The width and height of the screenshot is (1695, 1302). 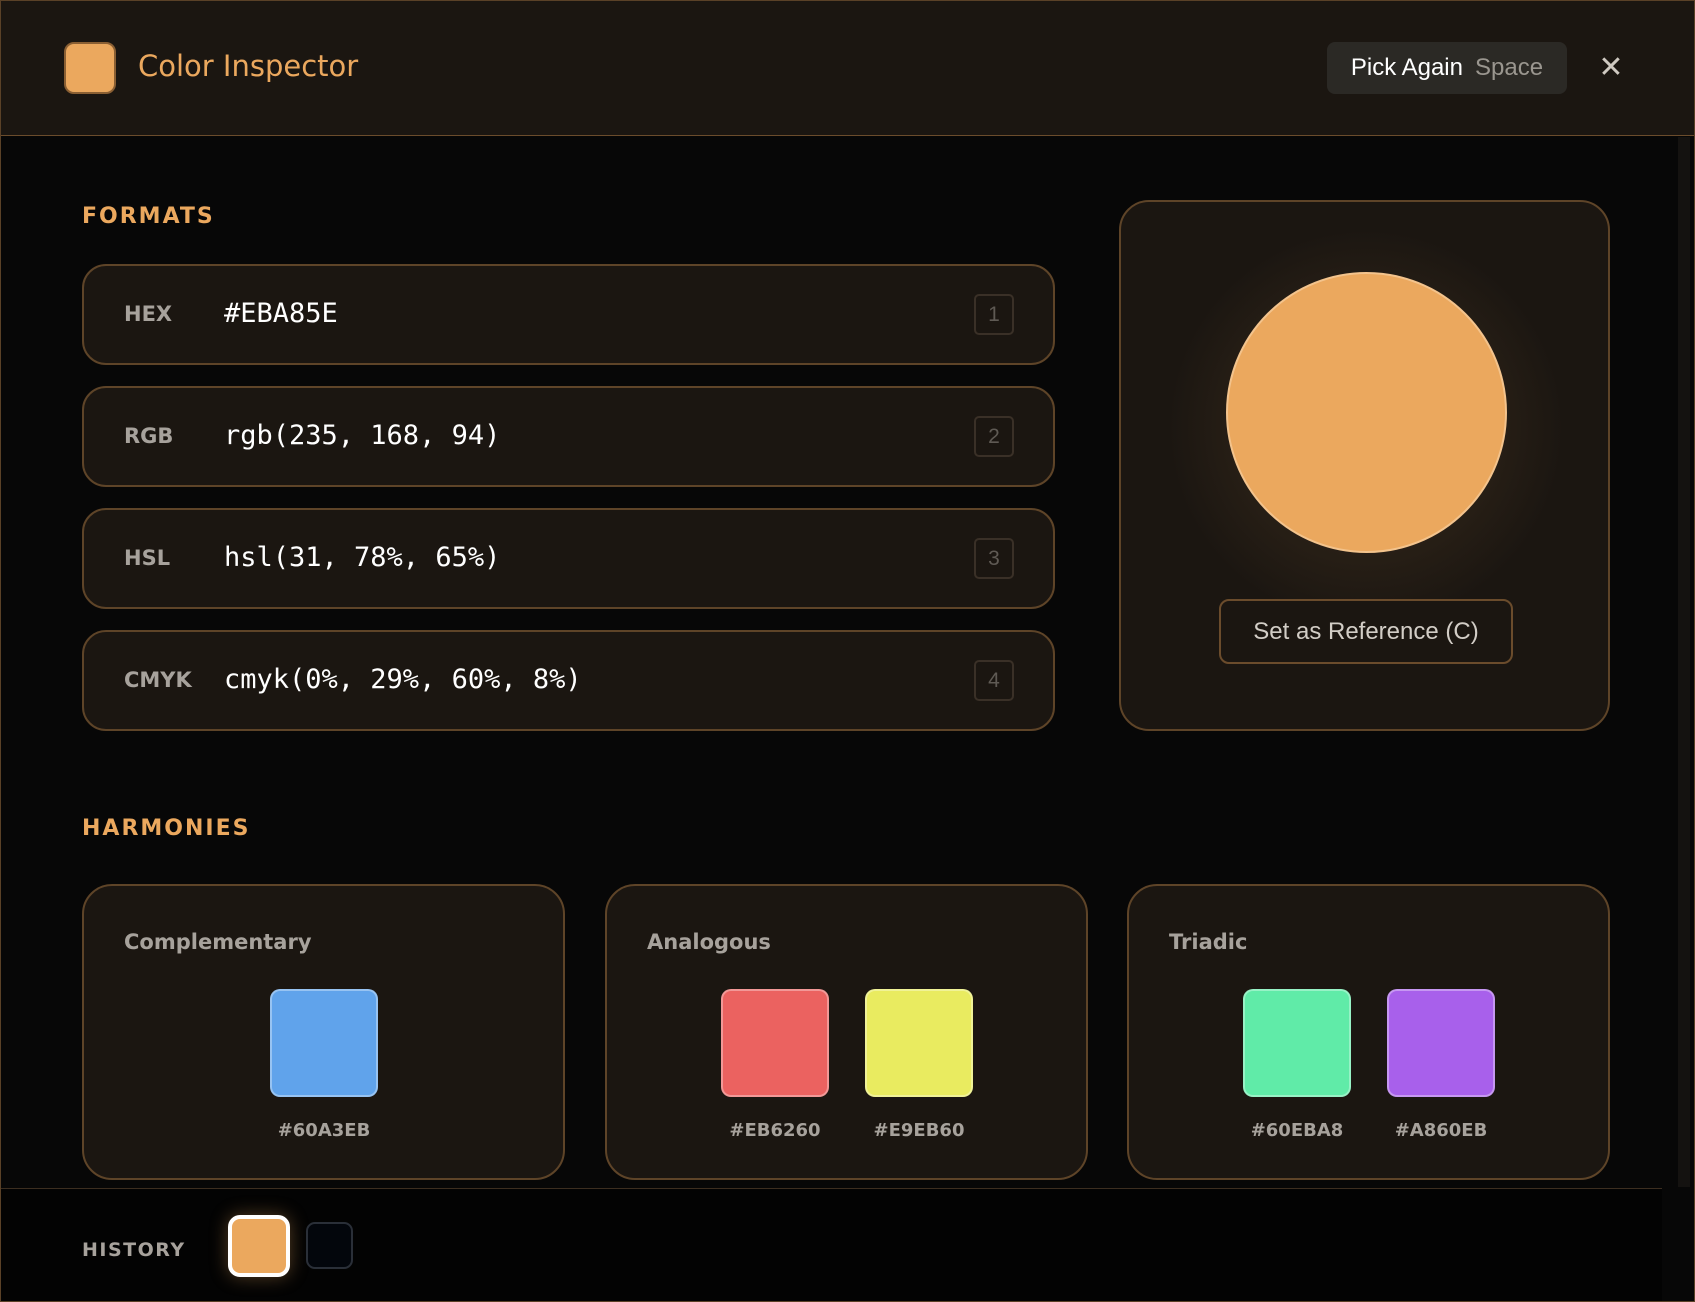 What do you see at coordinates (148, 314) in the screenshot?
I see `format-label: HEX` at bounding box center [148, 314].